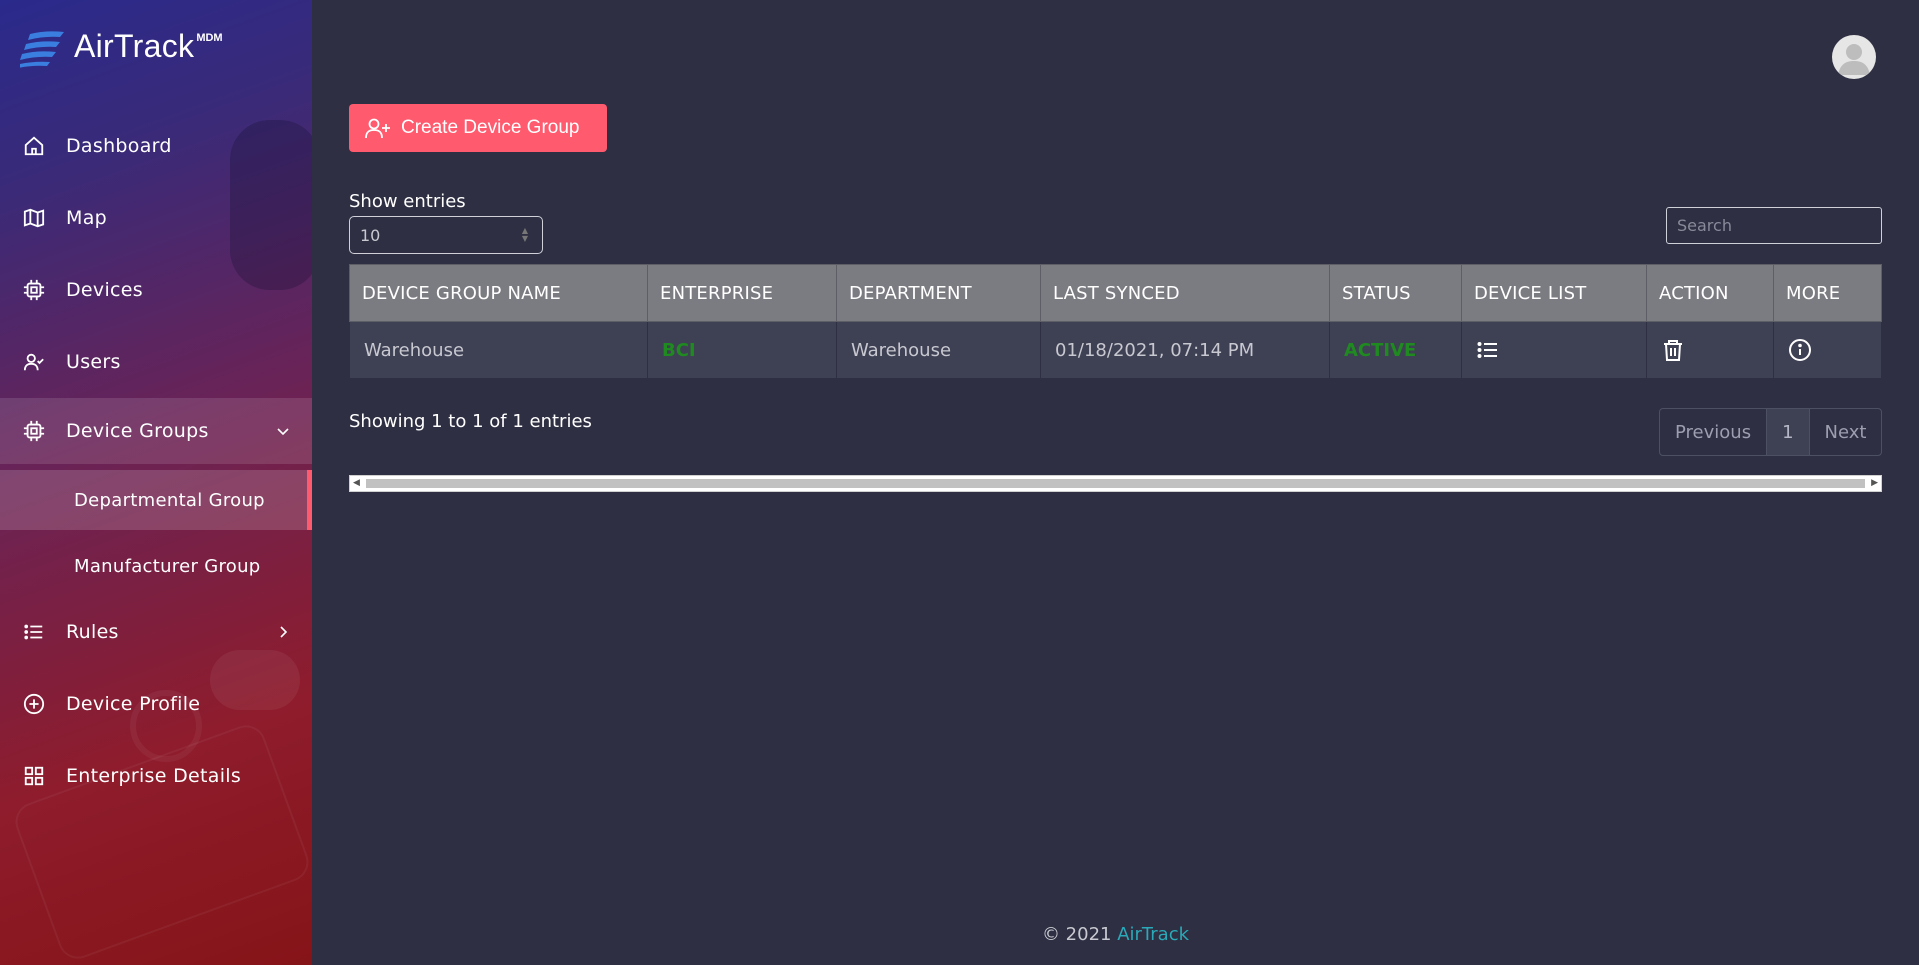  What do you see at coordinates (1554, 293) in the screenshot?
I see `column-header-device-list: DEVICE LIST` at bounding box center [1554, 293].